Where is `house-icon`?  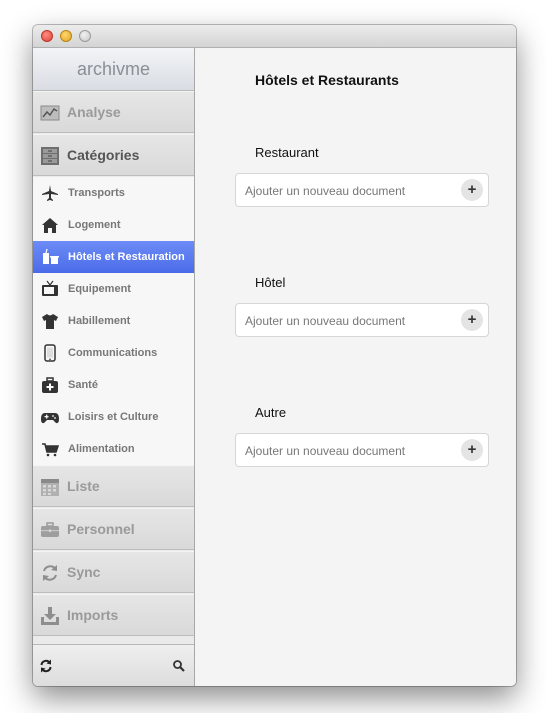 house-icon is located at coordinates (50, 225).